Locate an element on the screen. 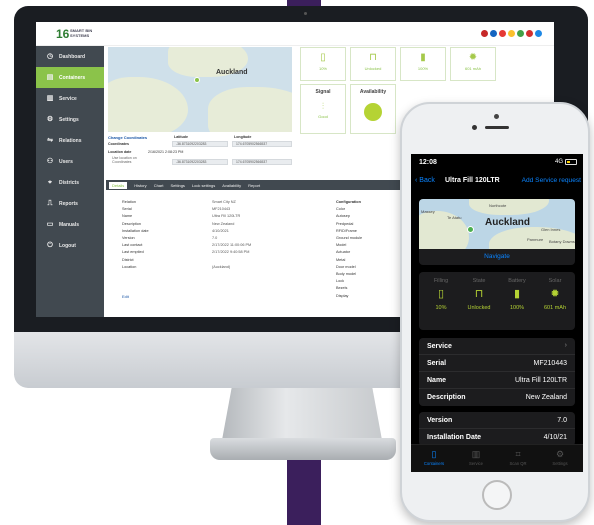  detail-row: Location (Auckland) is located at coordinates (176, 266).